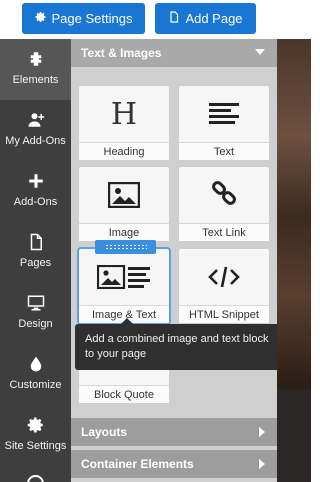  I want to click on link-icon, so click(224, 195).